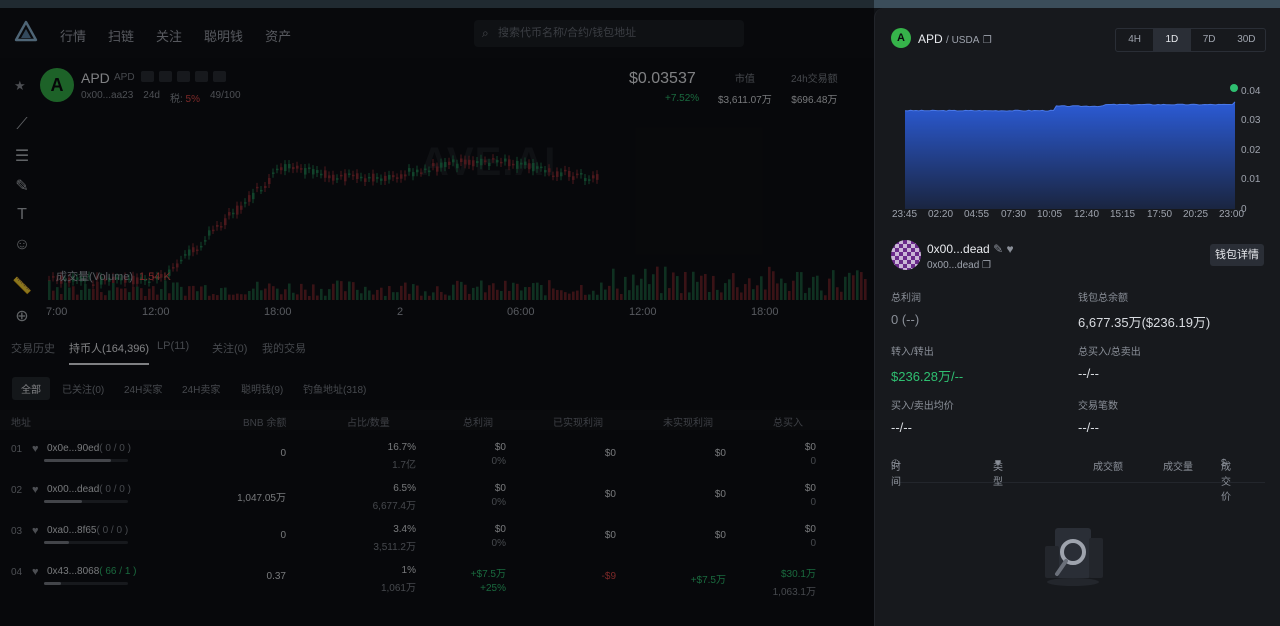  I want to click on wallet-name: 0x00...dead ✎ ♥, so click(970, 249).